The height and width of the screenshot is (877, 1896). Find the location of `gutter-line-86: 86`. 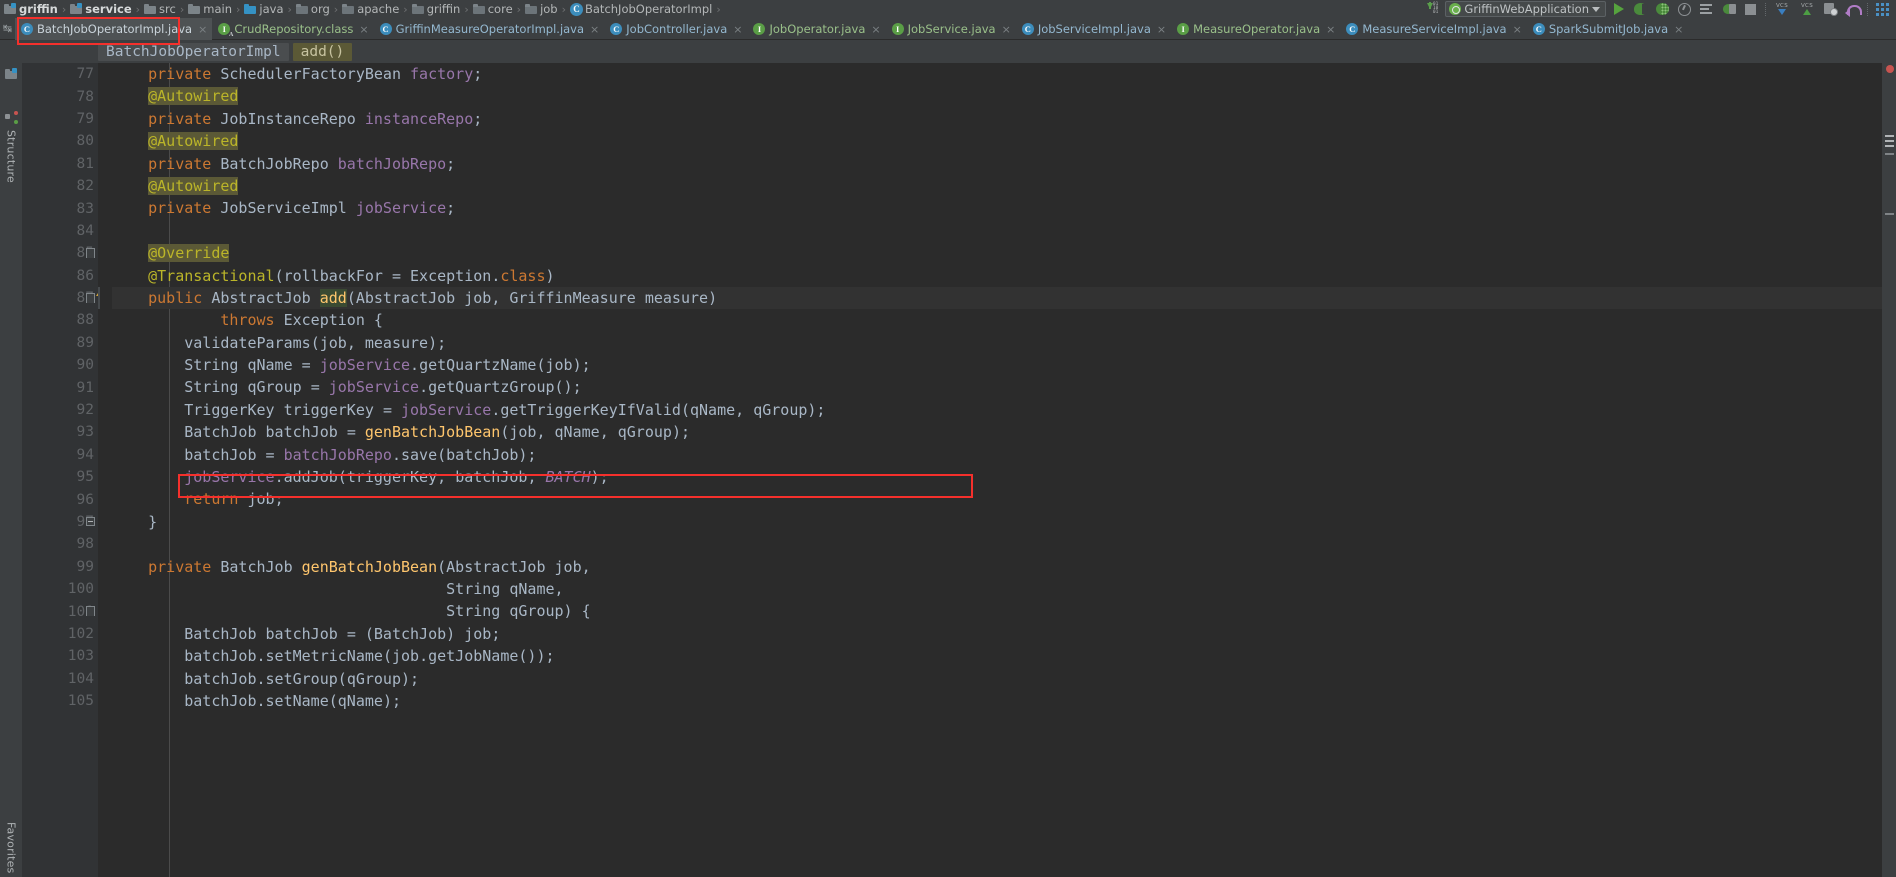

gutter-line-86: 86 is located at coordinates (60, 276).